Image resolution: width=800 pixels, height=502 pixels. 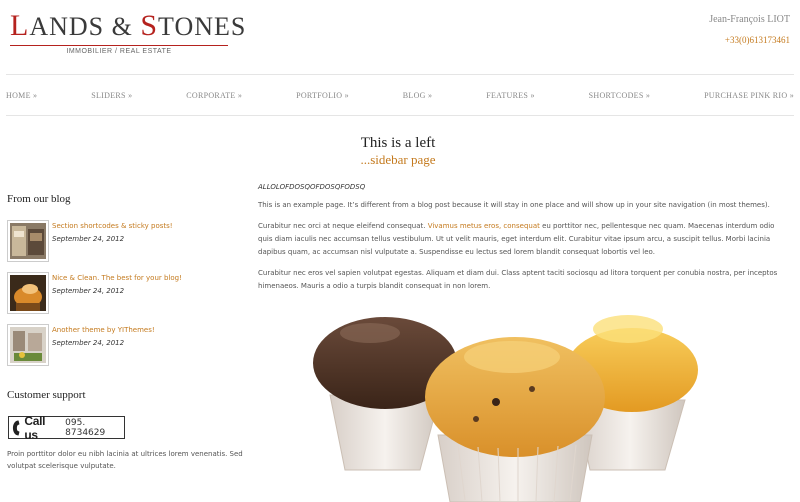 I want to click on contact-phone: +33(0)613173461, so click(x=749, y=40).